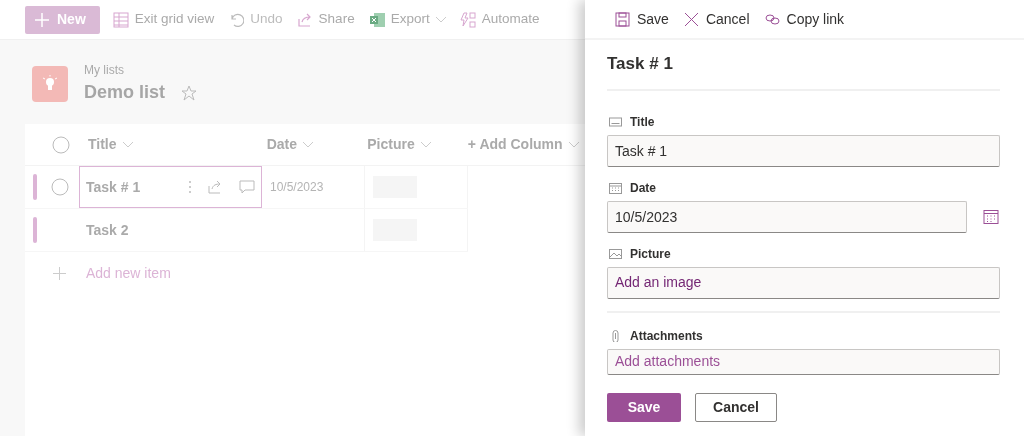 This screenshot has width=1024, height=436. I want to click on star-icon, so click(189, 92).